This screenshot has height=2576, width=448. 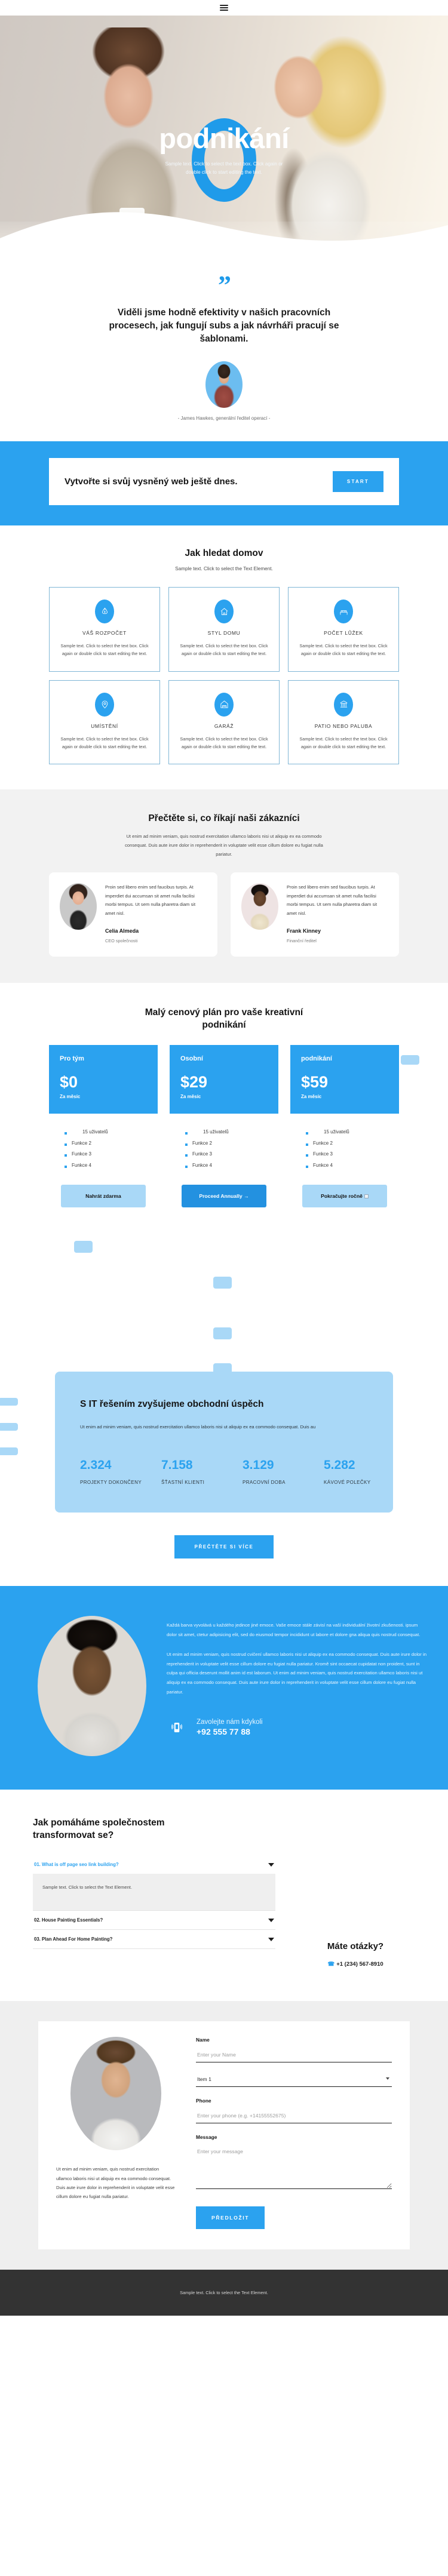 What do you see at coordinates (194, 1472) in the screenshot?
I see `stat-item: 7.158 ŠŤASTNÍ KLIENTI` at bounding box center [194, 1472].